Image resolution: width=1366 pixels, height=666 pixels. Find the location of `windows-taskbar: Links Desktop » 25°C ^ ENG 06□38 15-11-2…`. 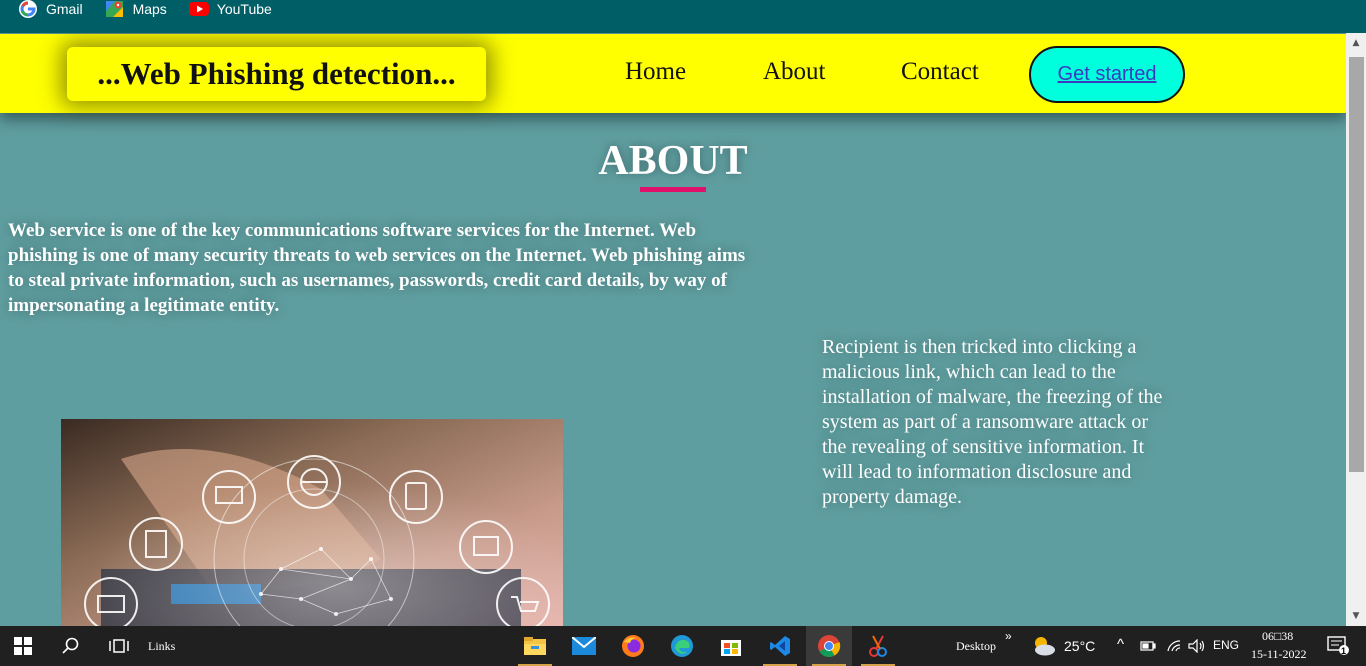

windows-taskbar: Links Desktop » 25°C ^ ENG 06□38 15-11-2… is located at coordinates (683, 646).